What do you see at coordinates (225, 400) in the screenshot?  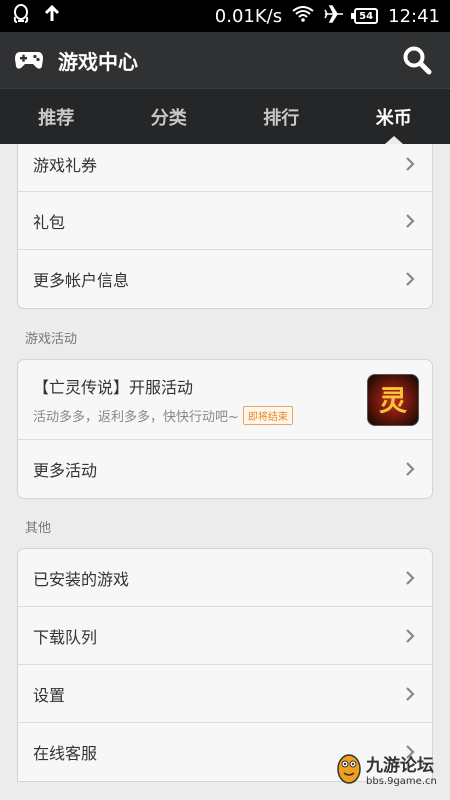 I see `activity-item: 【亡灵传说】开服活动 活动多多，返利多多，快快行动吧~ 即将结束 灵` at bounding box center [225, 400].